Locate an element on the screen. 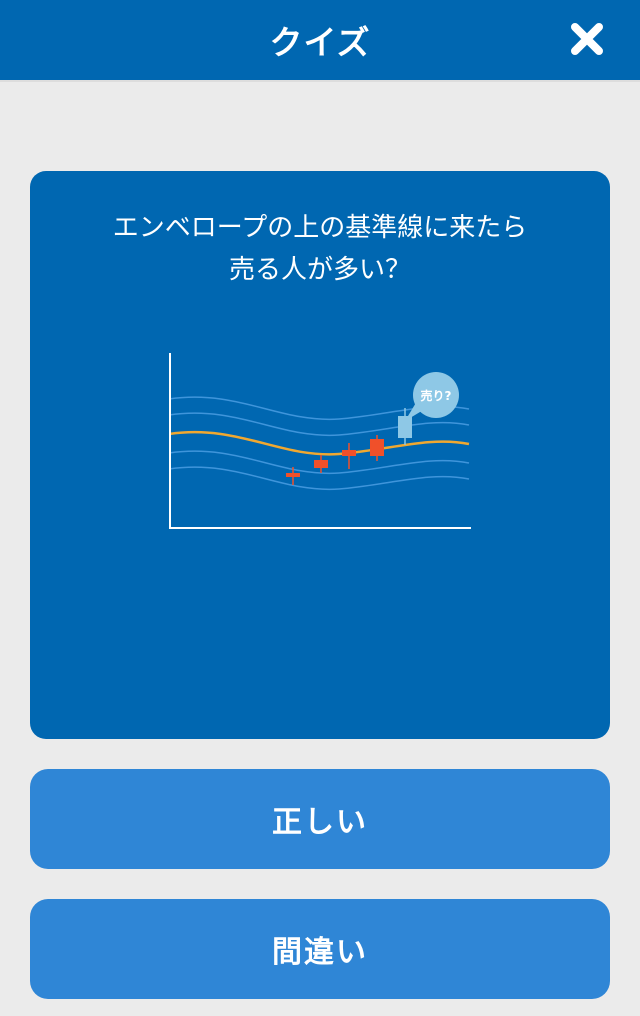  speech-bubble: 売り? is located at coordinates (432, 396).